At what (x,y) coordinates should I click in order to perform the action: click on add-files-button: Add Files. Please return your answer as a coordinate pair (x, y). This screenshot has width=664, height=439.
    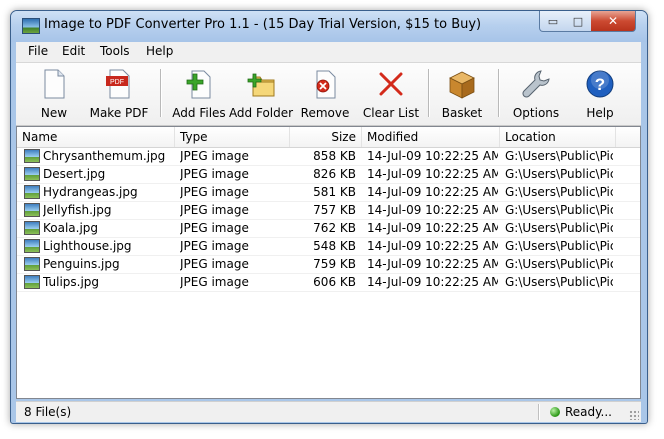
    Looking at the image, I should click on (199, 94).